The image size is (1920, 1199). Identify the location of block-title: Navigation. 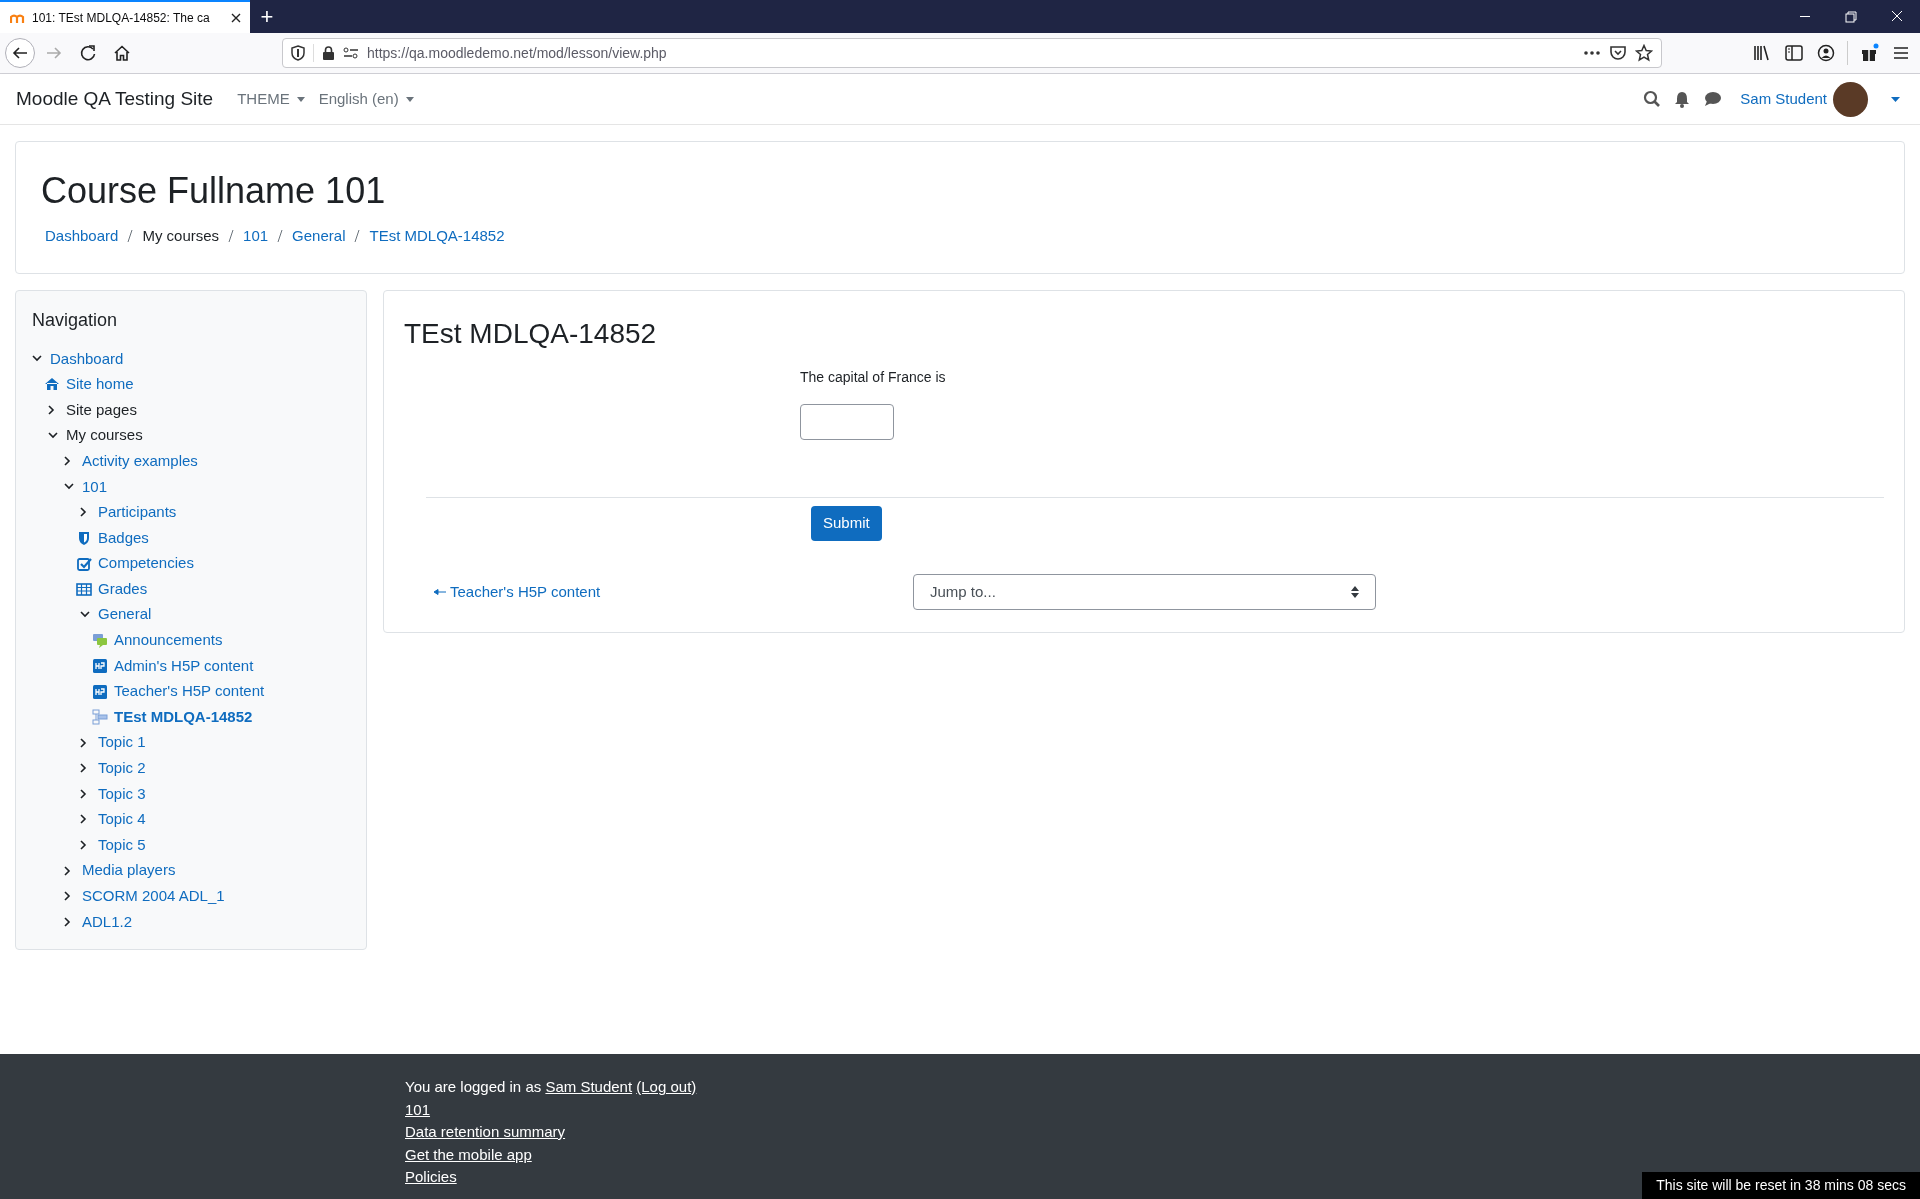
(75, 320).